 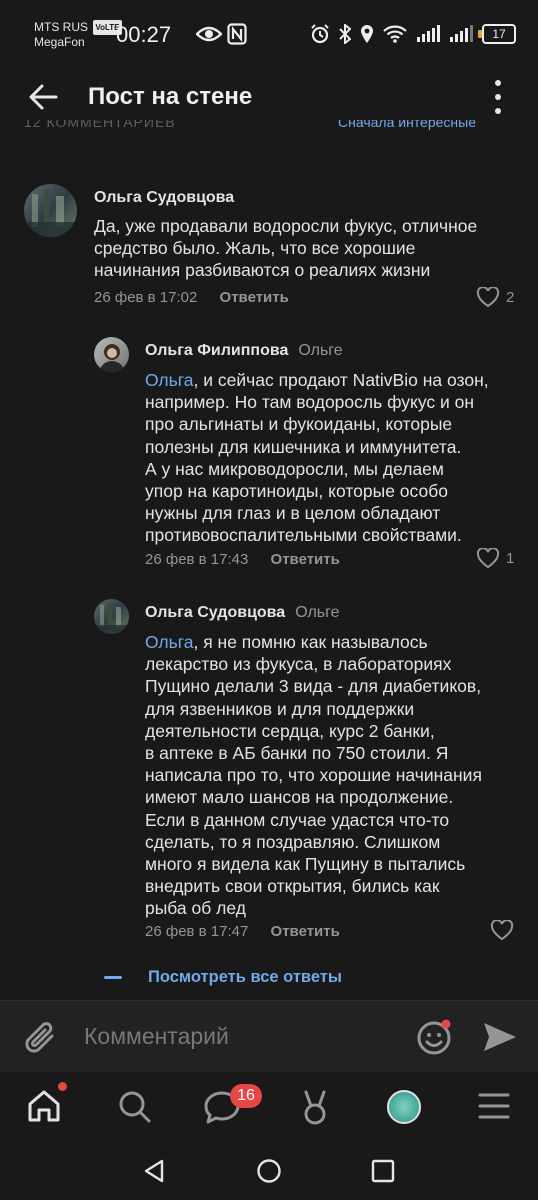 What do you see at coordinates (510, 297) in the screenshot?
I see `like-count: 2` at bounding box center [510, 297].